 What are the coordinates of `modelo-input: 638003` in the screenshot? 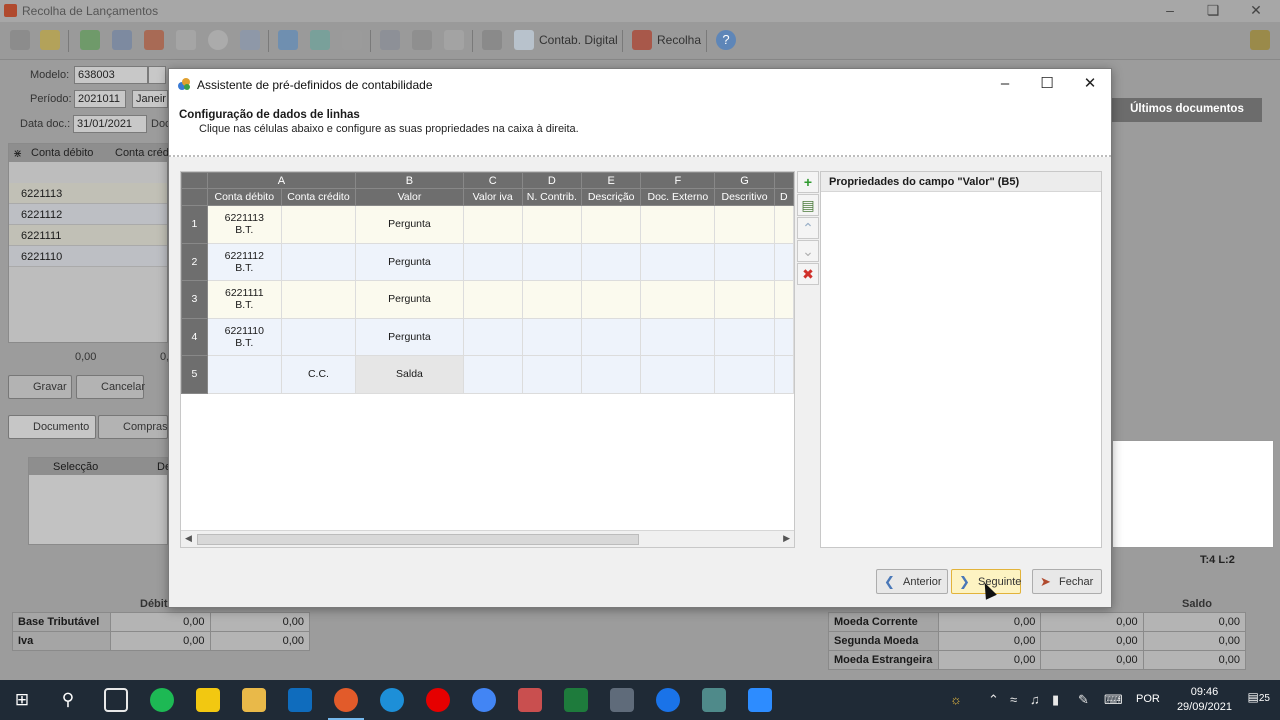 It's located at (111, 75).